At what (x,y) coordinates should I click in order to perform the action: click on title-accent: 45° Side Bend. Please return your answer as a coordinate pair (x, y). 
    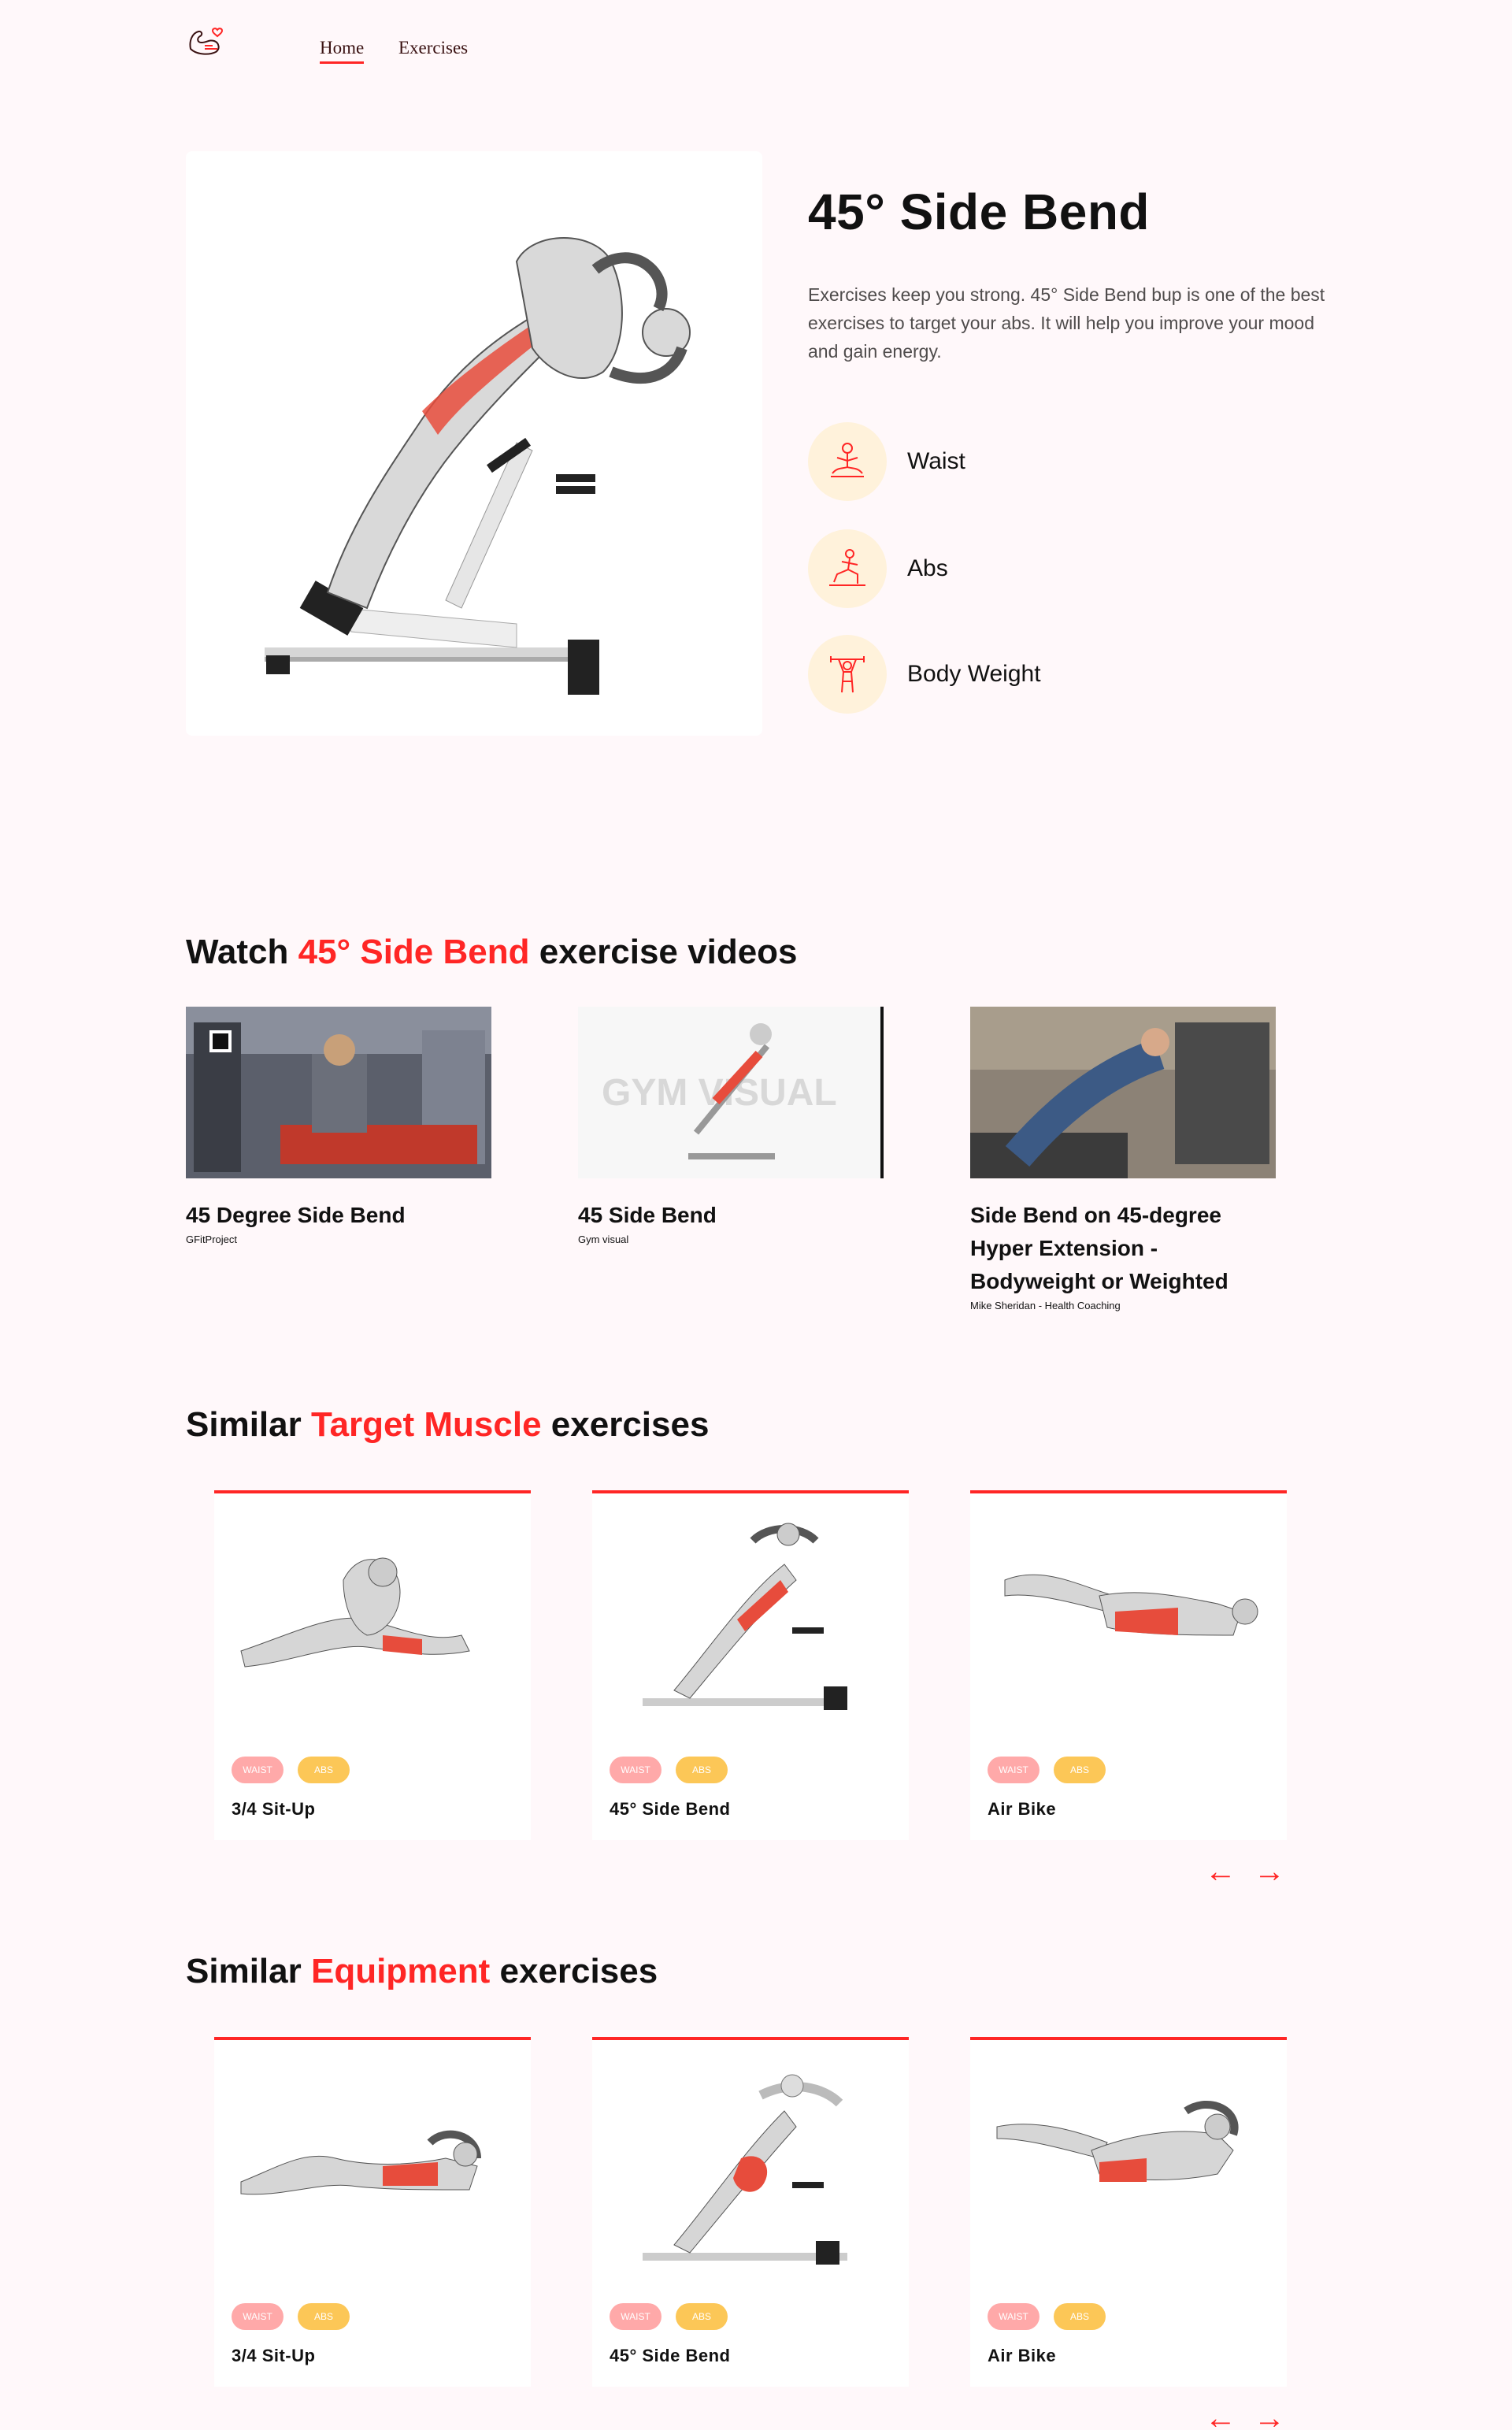
    Looking at the image, I should click on (414, 952).